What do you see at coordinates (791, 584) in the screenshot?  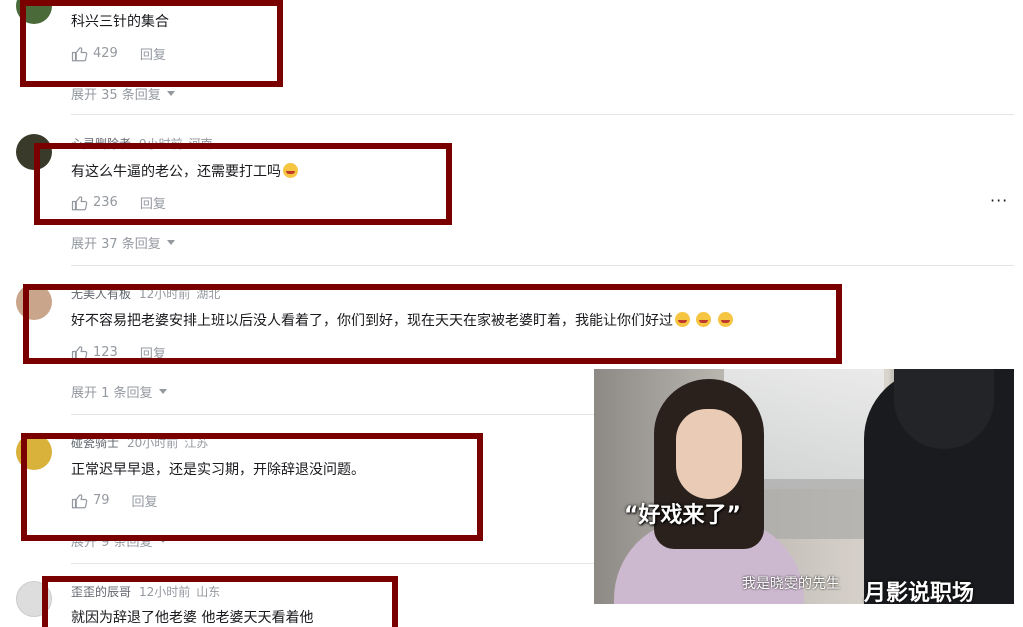 I see `video-subtitle: 我是晓雯的先生` at bounding box center [791, 584].